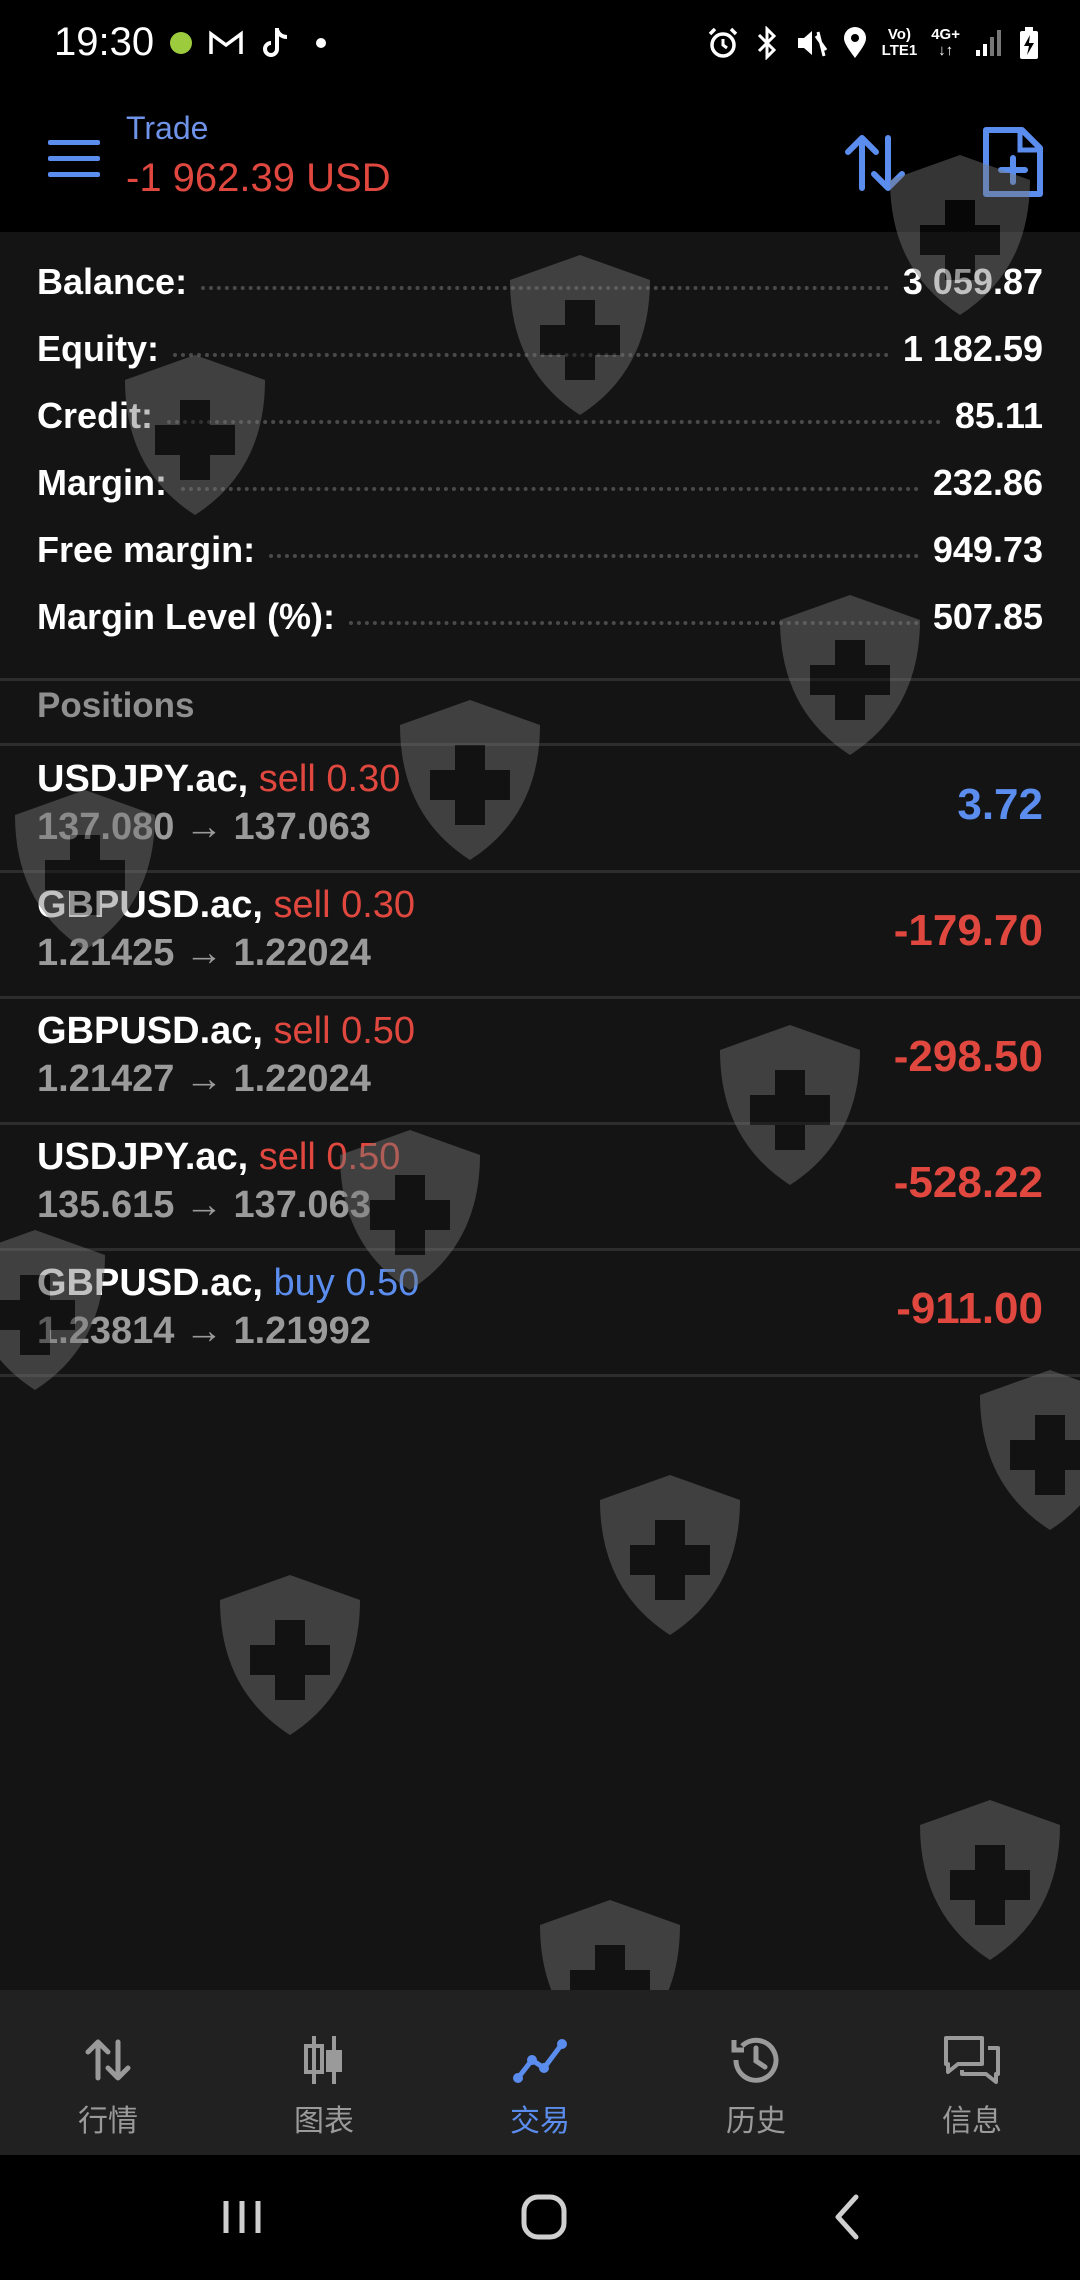  I want to click on summary-value: 949.73, so click(987, 549).